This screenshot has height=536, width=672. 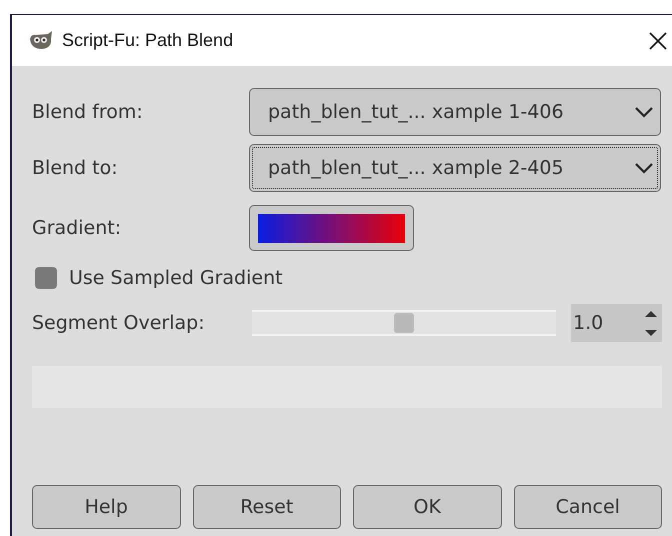 What do you see at coordinates (651, 332) in the screenshot?
I see `down-arrow-icon` at bounding box center [651, 332].